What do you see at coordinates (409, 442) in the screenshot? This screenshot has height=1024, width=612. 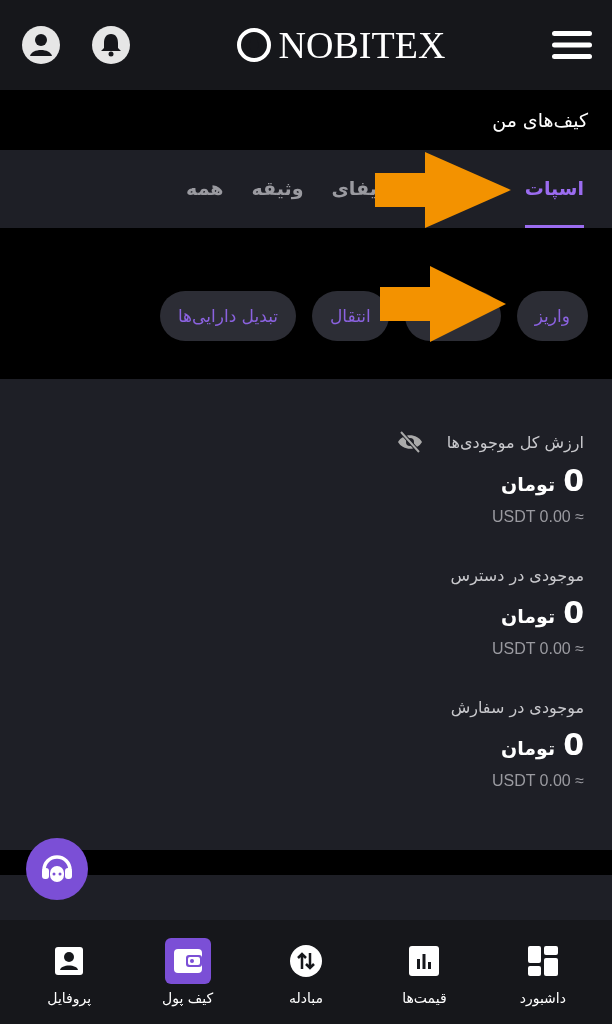 I see `eye-slash-icon` at bounding box center [409, 442].